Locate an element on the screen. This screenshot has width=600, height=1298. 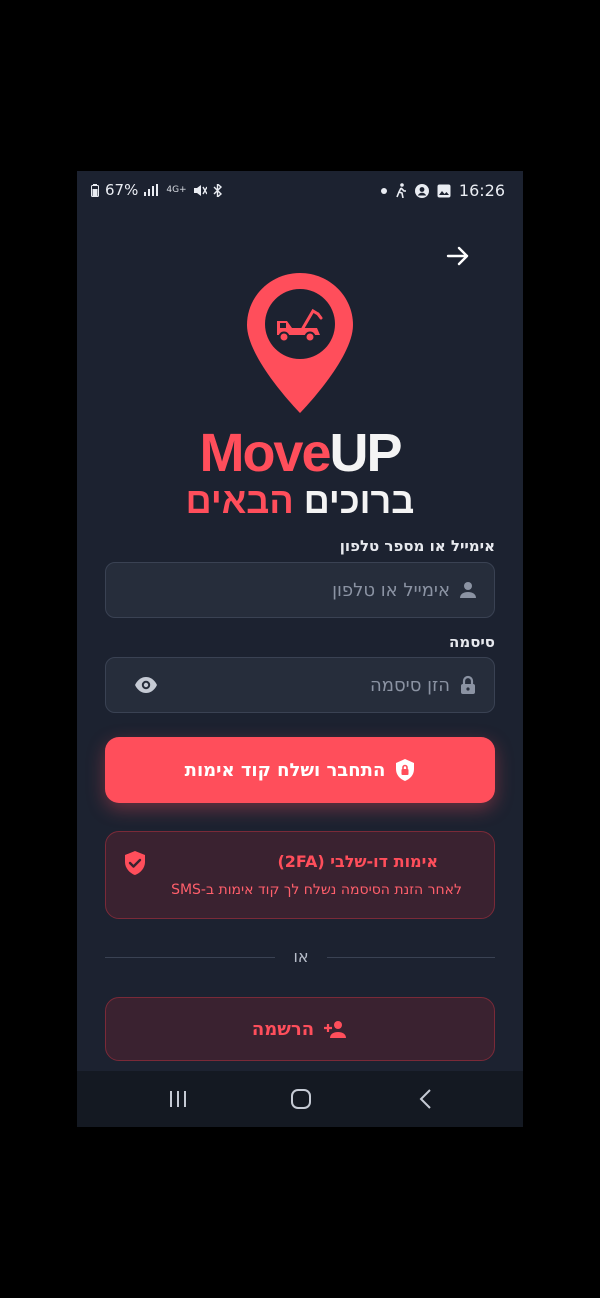
image-icon is located at coordinates (444, 190).